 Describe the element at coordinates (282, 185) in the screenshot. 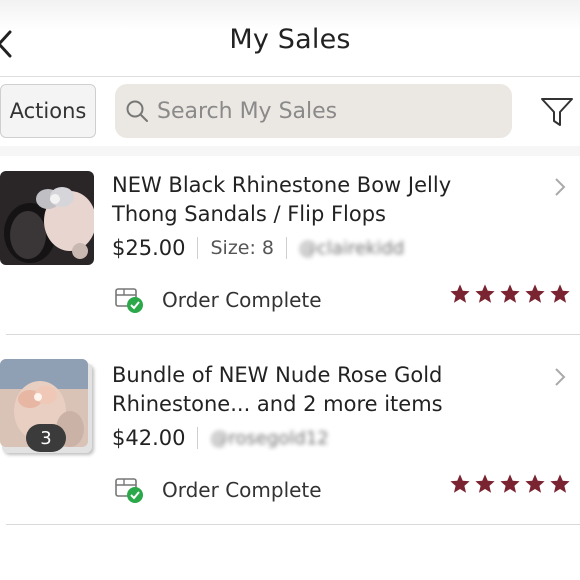

I see `item-title-line-1: NEW Black Rhinestone Bow Jelly` at that location.